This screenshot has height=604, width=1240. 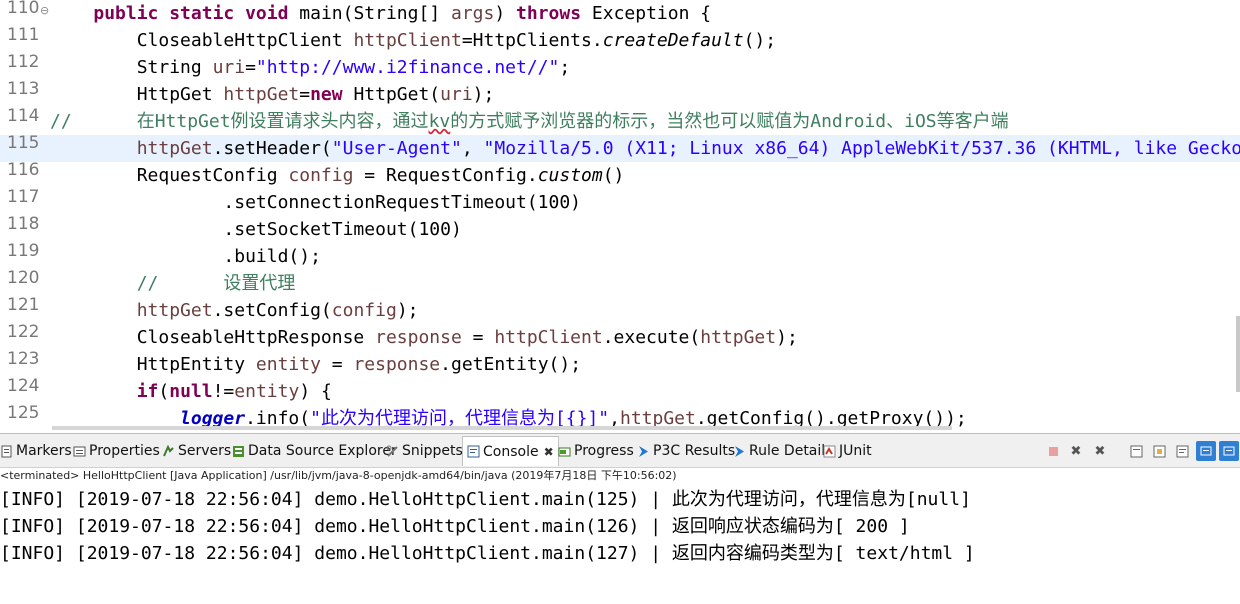 I want to click on remove-launch-icon: ✖, so click(x=1076, y=451).